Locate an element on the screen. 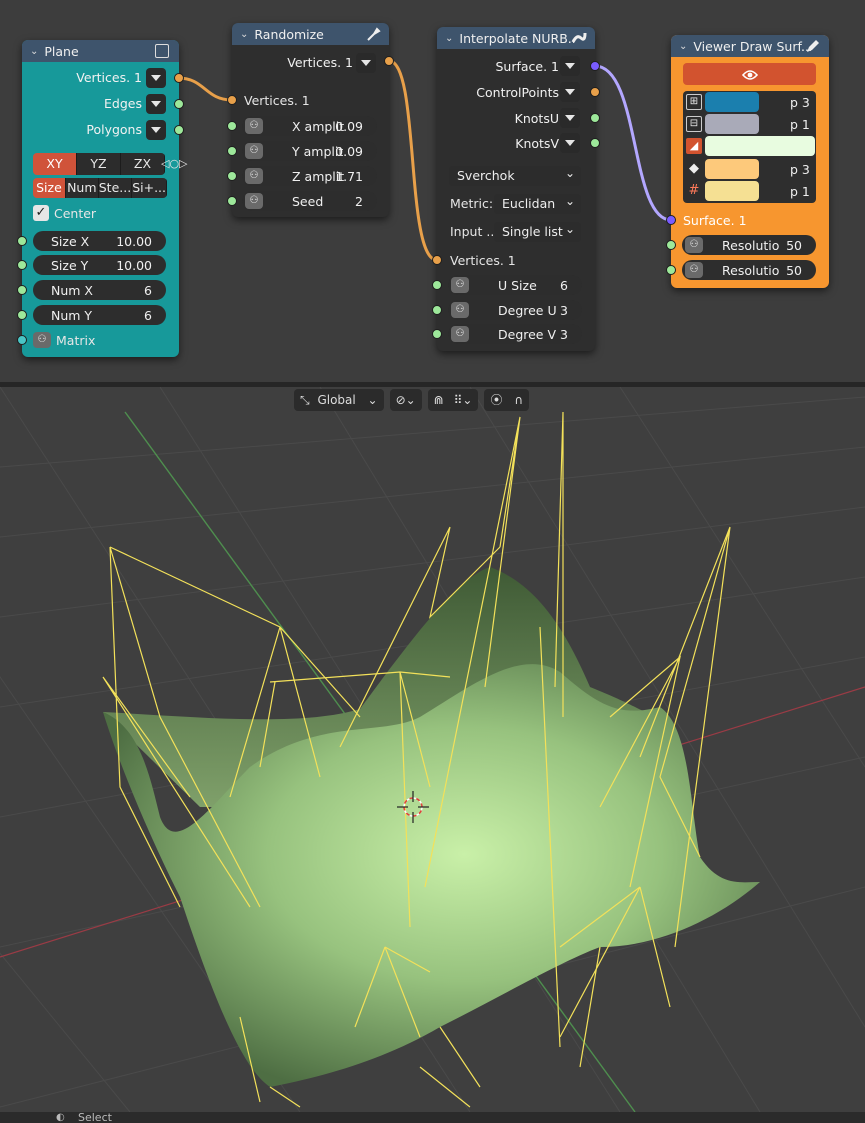 This screenshot has height=1123, width=865. checkbox-icon is located at coordinates (162, 51).